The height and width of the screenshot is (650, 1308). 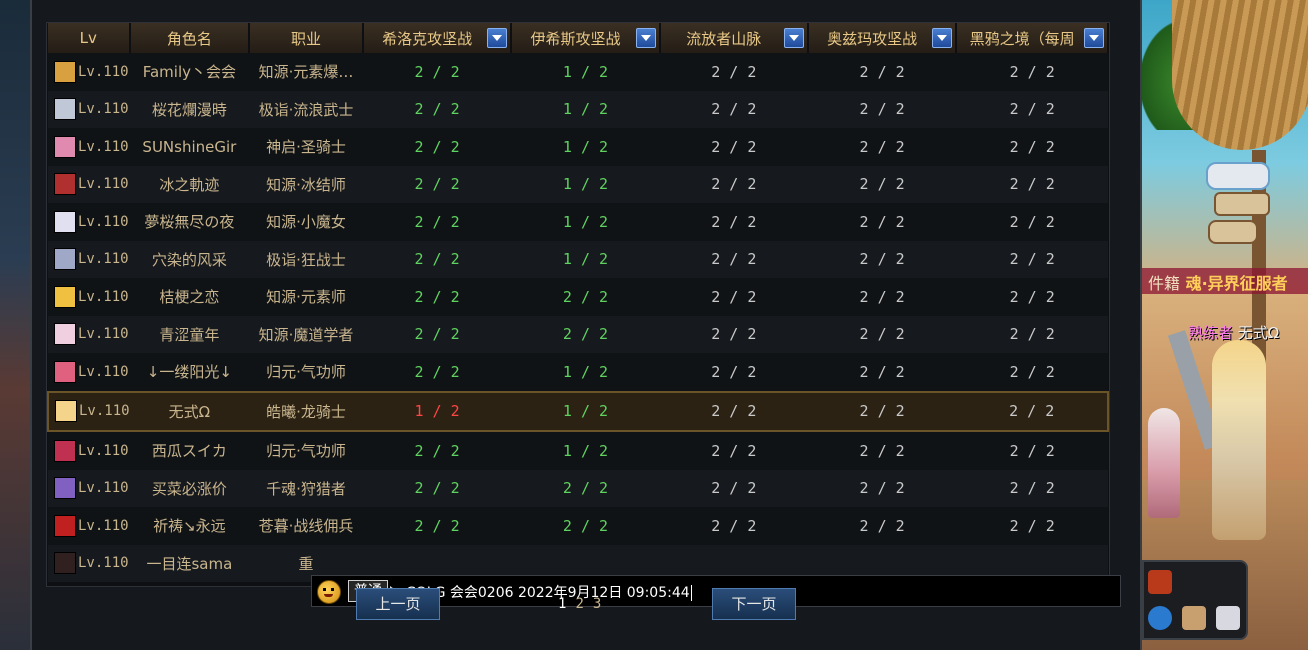 I want to click on column-header-label: 伊希斯攻坚战, so click(x=575, y=38).